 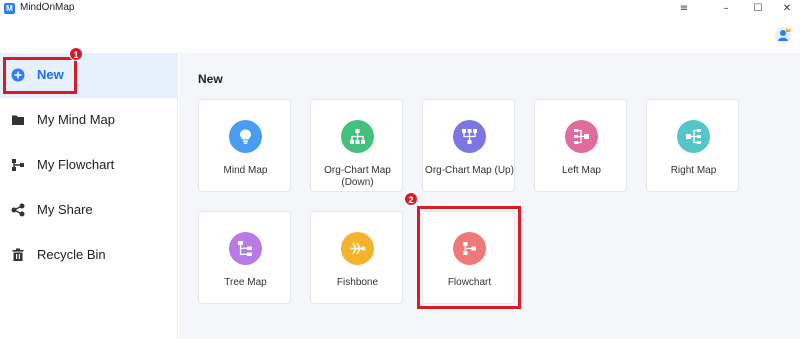 I want to click on sidebar-item-label: My Mind Map, so click(x=76, y=119).